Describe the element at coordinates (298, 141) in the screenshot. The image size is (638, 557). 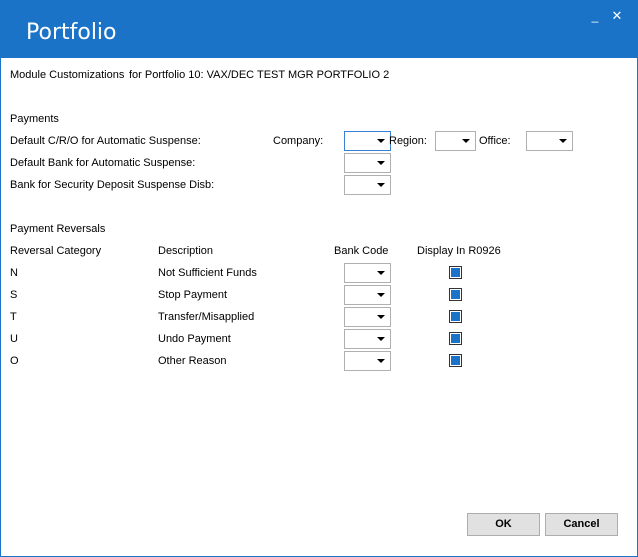
I see `company-label: Company:` at that location.